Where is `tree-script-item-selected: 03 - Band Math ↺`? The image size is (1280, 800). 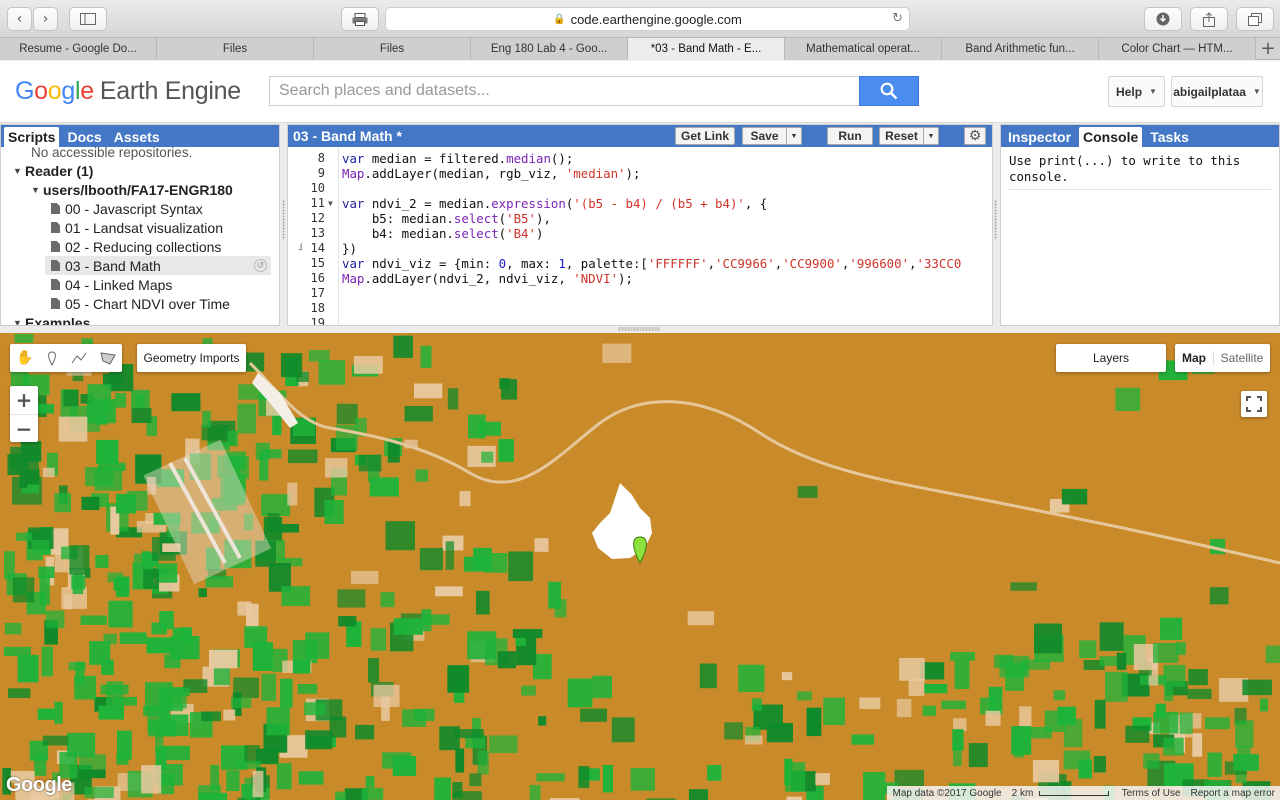 tree-script-item-selected: 03 - Band Math ↺ is located at coordinates (158, 265).